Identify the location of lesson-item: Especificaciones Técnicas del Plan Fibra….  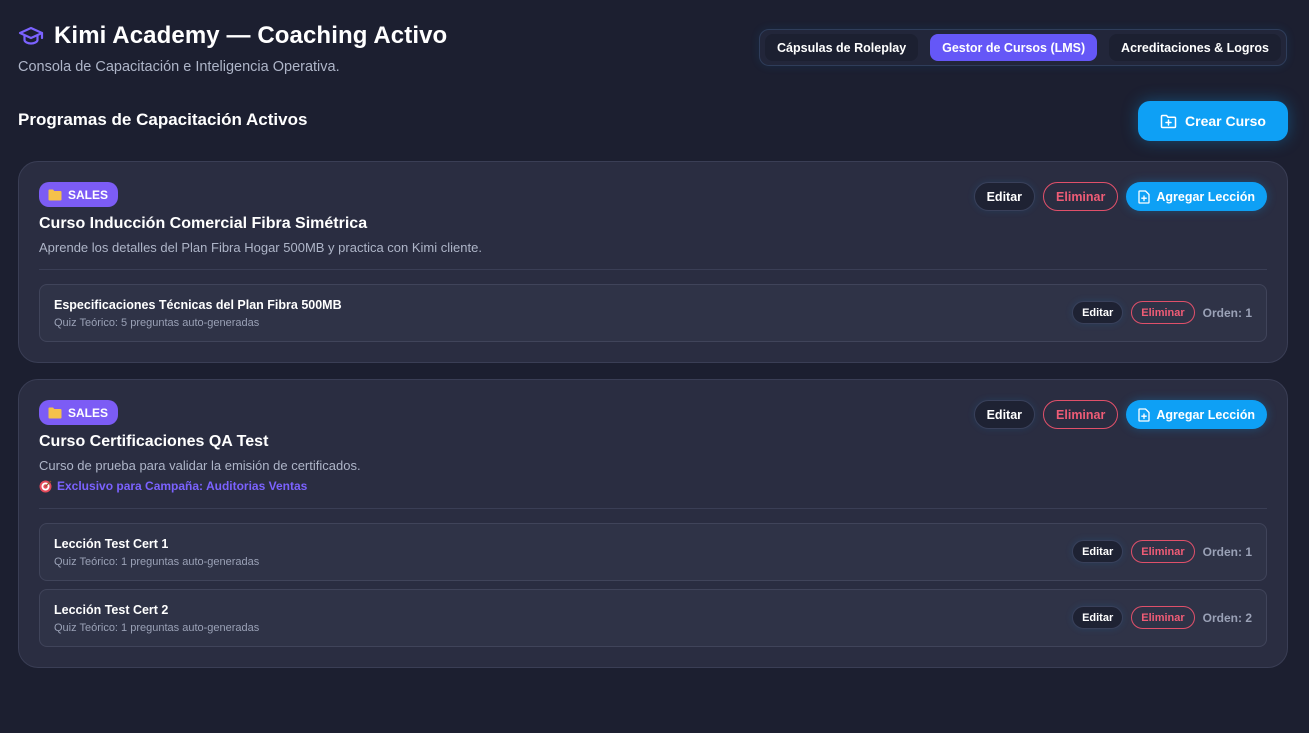
(653, 313).